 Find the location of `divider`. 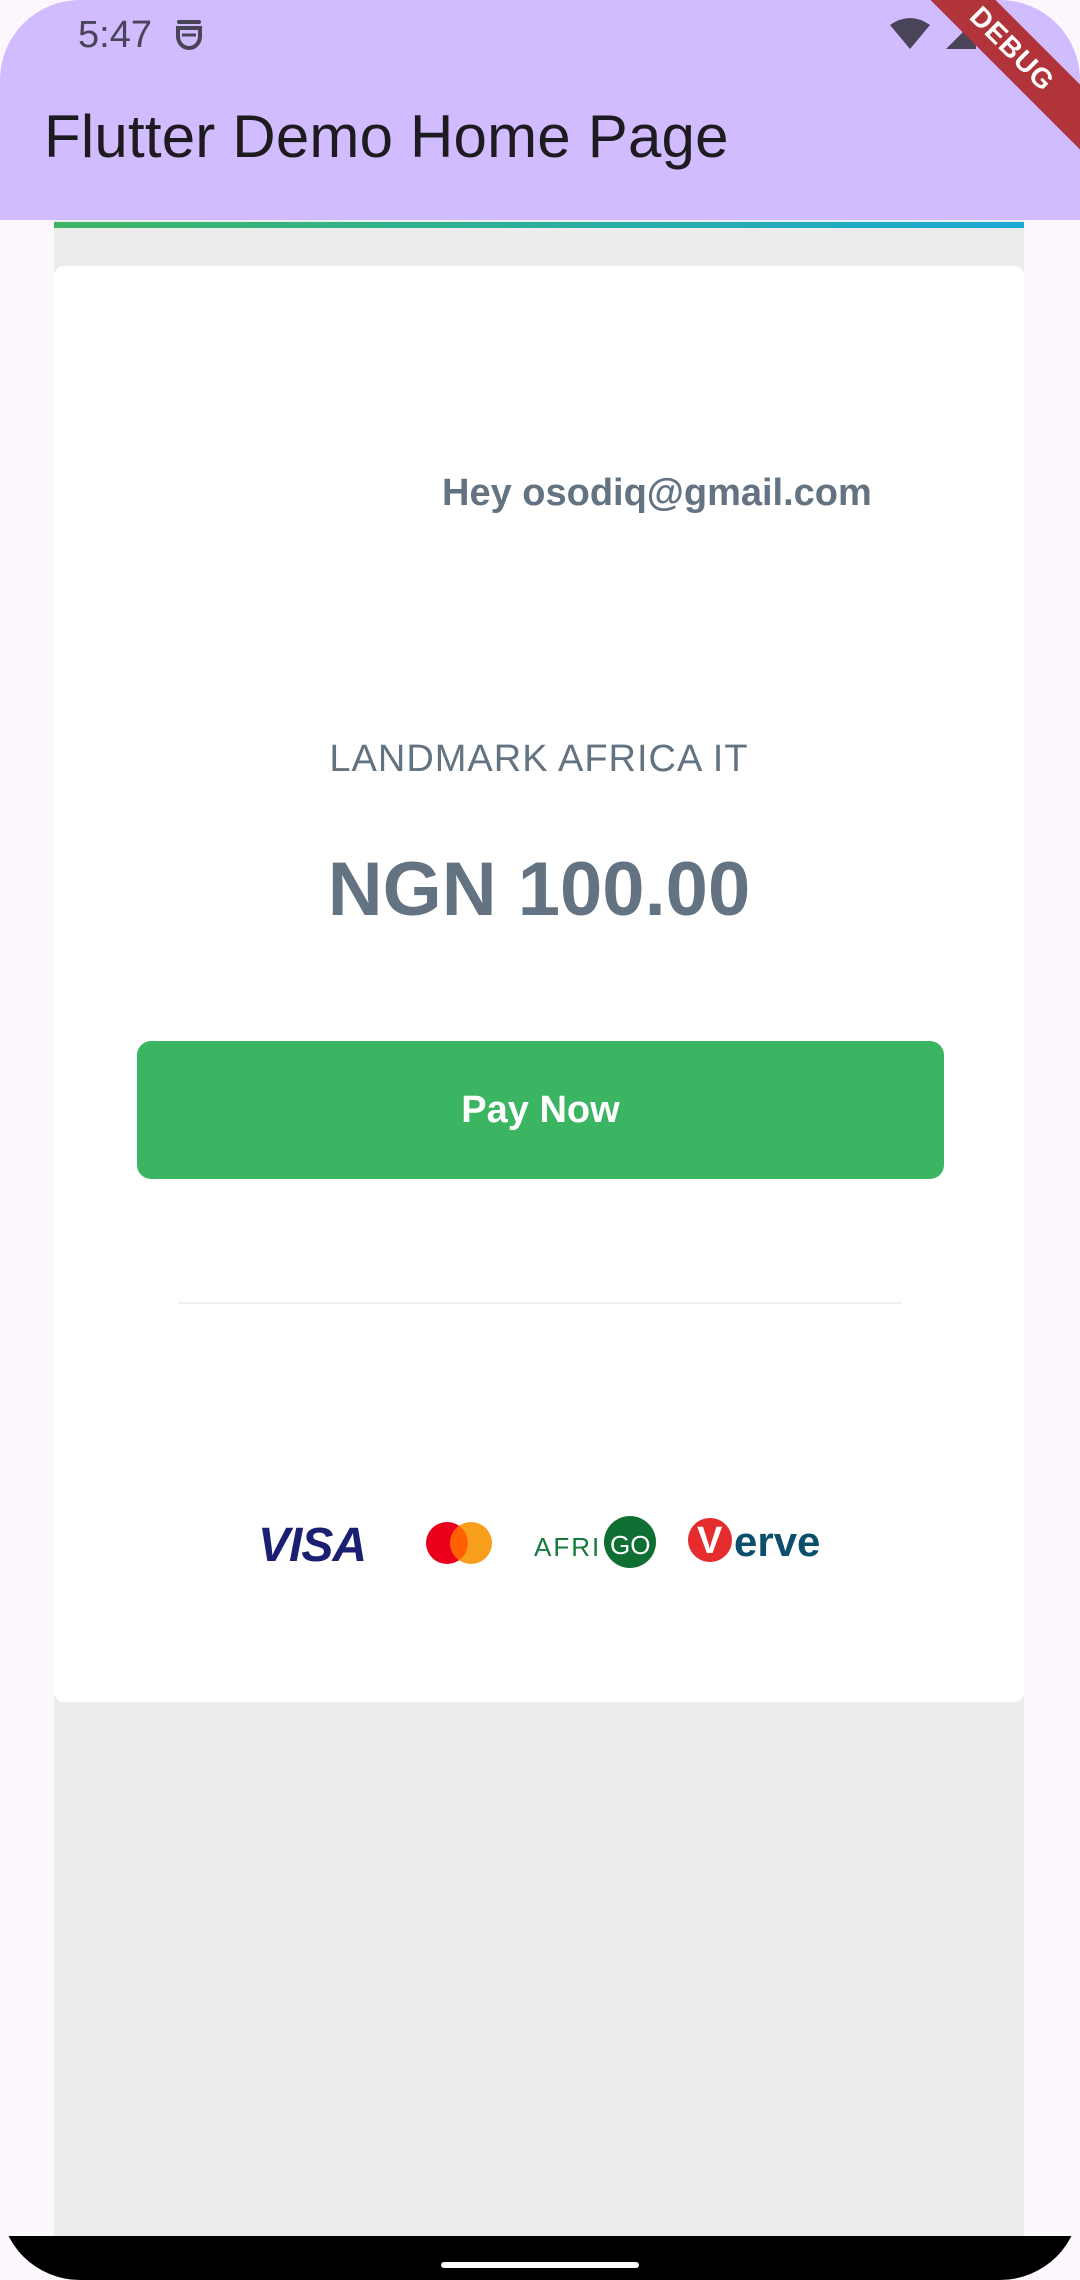

divider is located at coordinates (540, 1303).